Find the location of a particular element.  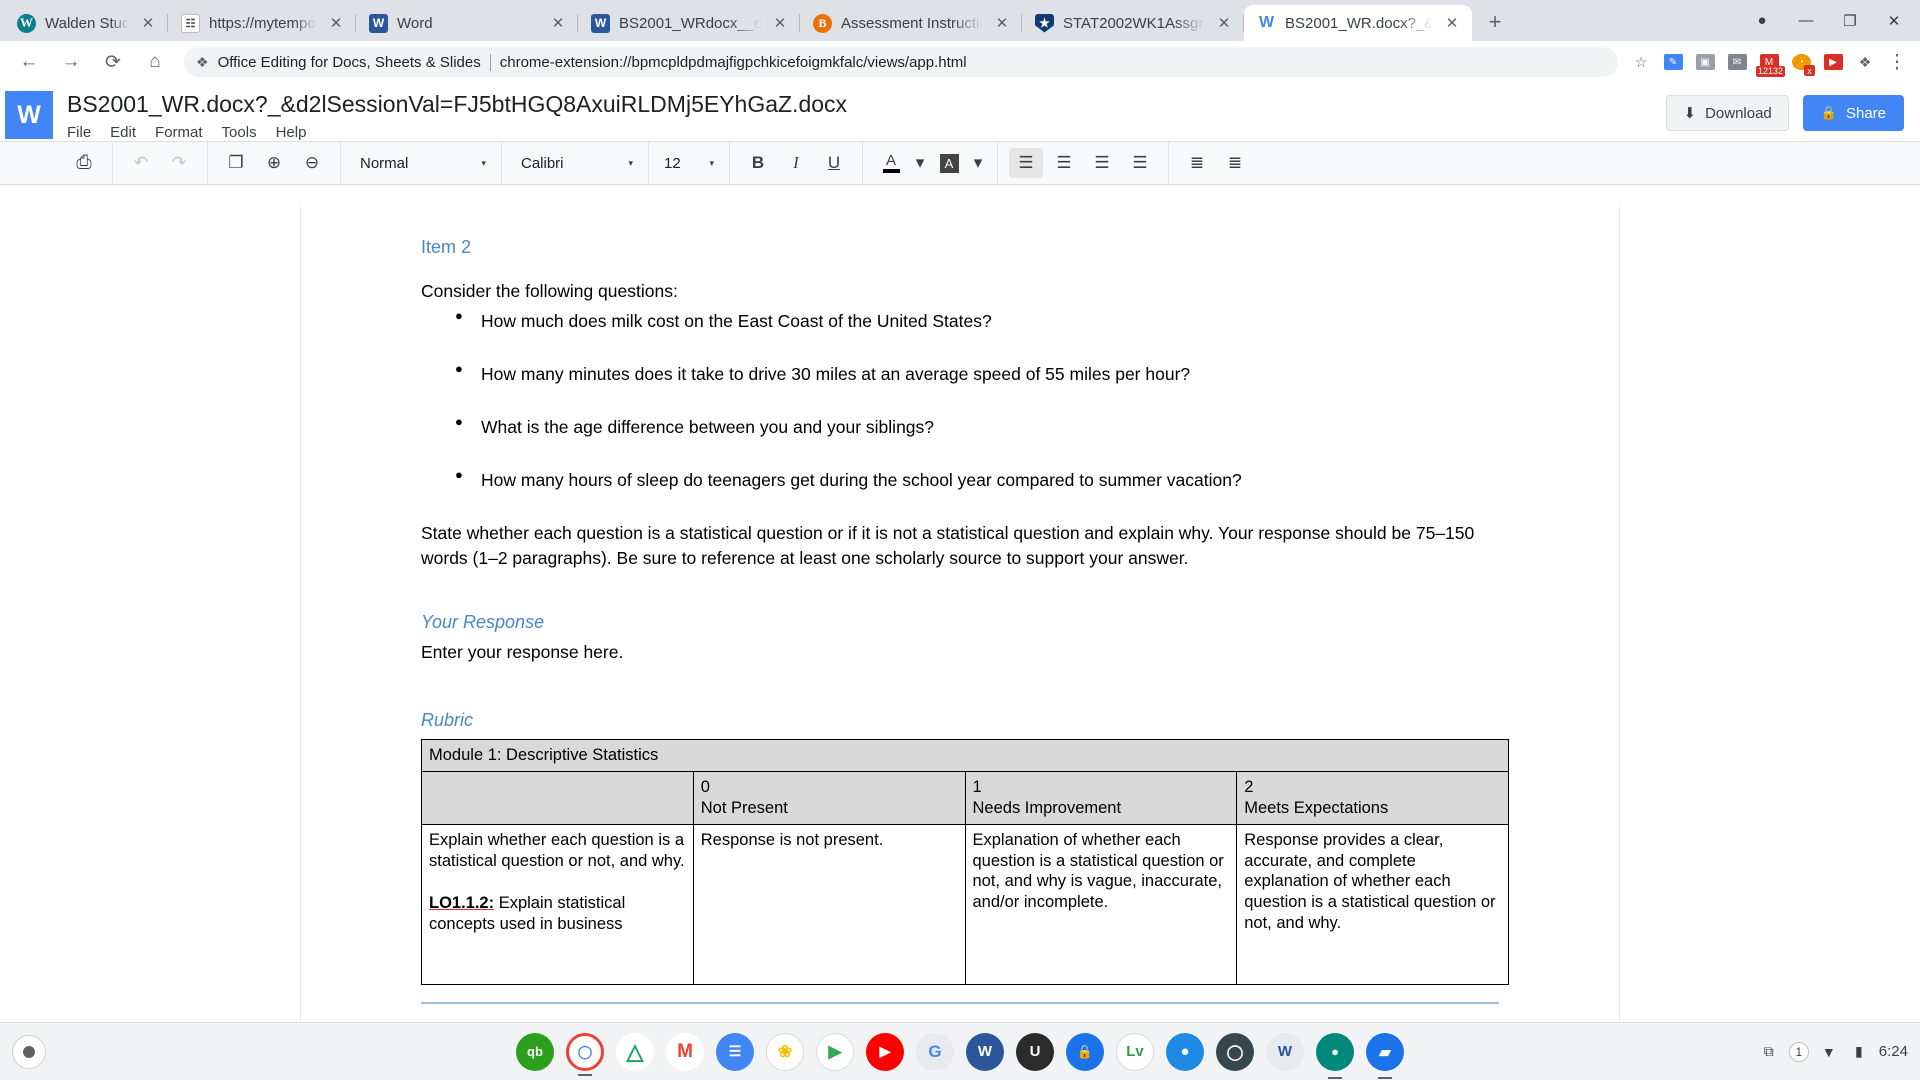

home-icon: ⌂ is located at coordinates (155, 62).